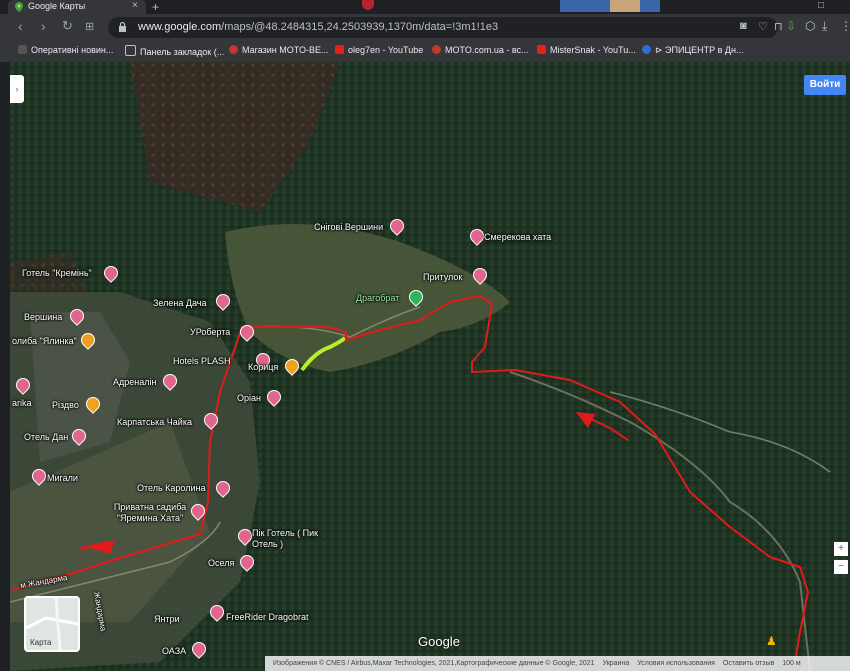 This screenshot has width=850, height=671. Describe the element at coordinates (62, 478) in the screenshot. I see `place-label: Мигали` at that location.